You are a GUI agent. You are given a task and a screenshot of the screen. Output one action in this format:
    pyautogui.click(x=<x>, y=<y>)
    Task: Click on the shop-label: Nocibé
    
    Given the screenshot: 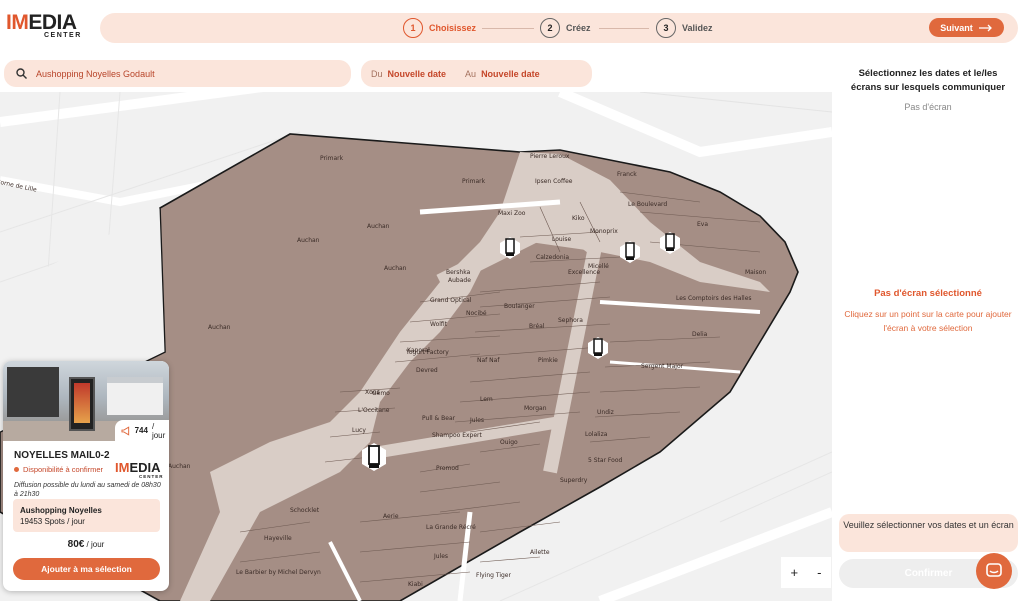 What is the action you would take?
    pyautogui.click(x=476, y=313)
    